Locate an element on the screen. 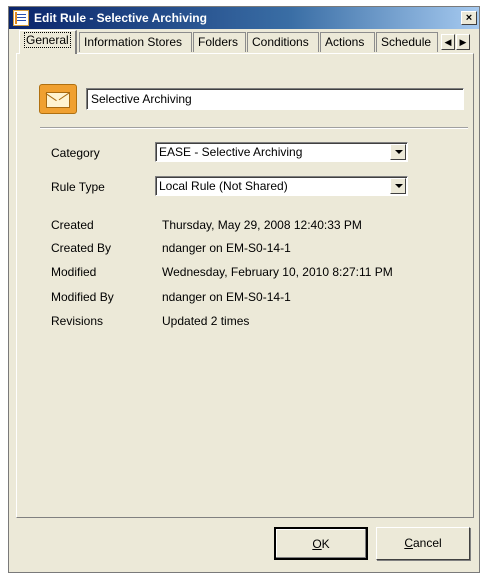 The width and height of the screenshot is (481, 575). modified-label: Modified is located at coordinates (74, 272).